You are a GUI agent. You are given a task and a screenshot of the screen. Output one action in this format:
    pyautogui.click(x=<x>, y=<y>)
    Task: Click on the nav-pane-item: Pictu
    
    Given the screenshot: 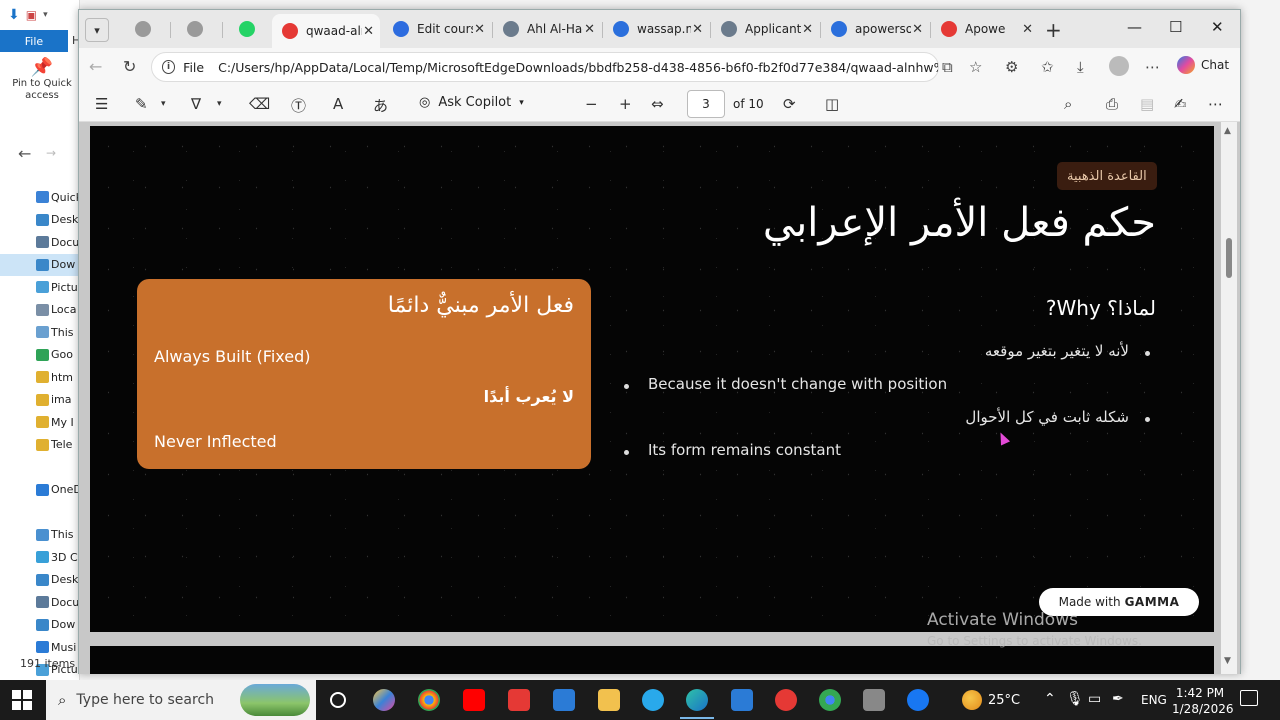 What is the action you would take?
    pyautogui.click(x=40, y=287)
    